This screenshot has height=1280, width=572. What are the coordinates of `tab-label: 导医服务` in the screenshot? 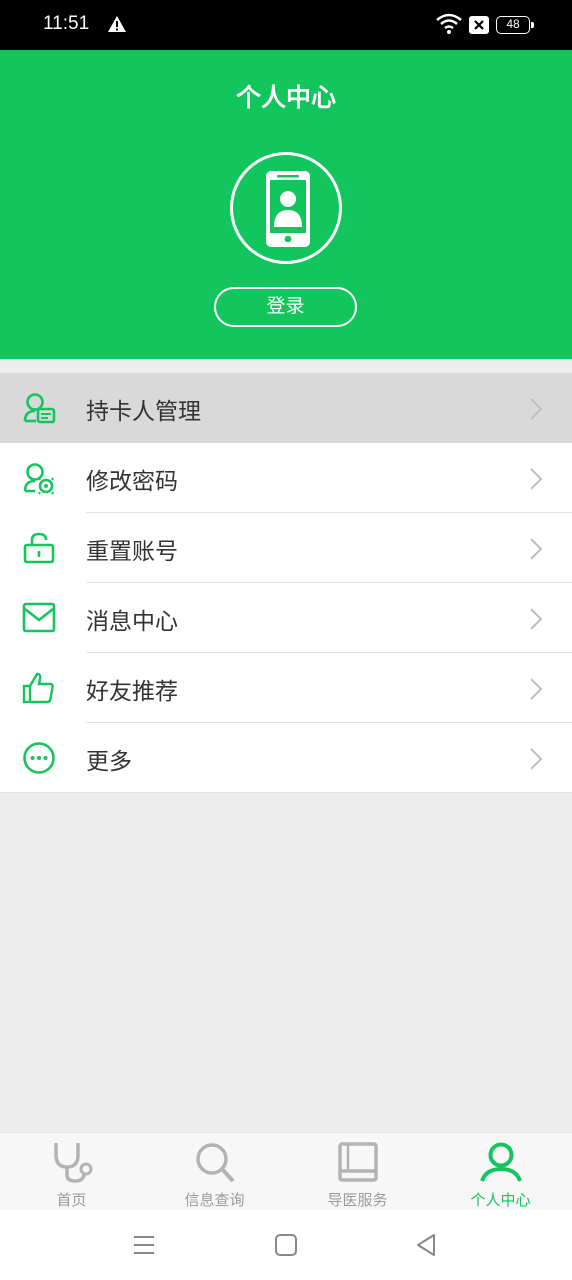 It's located at (357, 1200).